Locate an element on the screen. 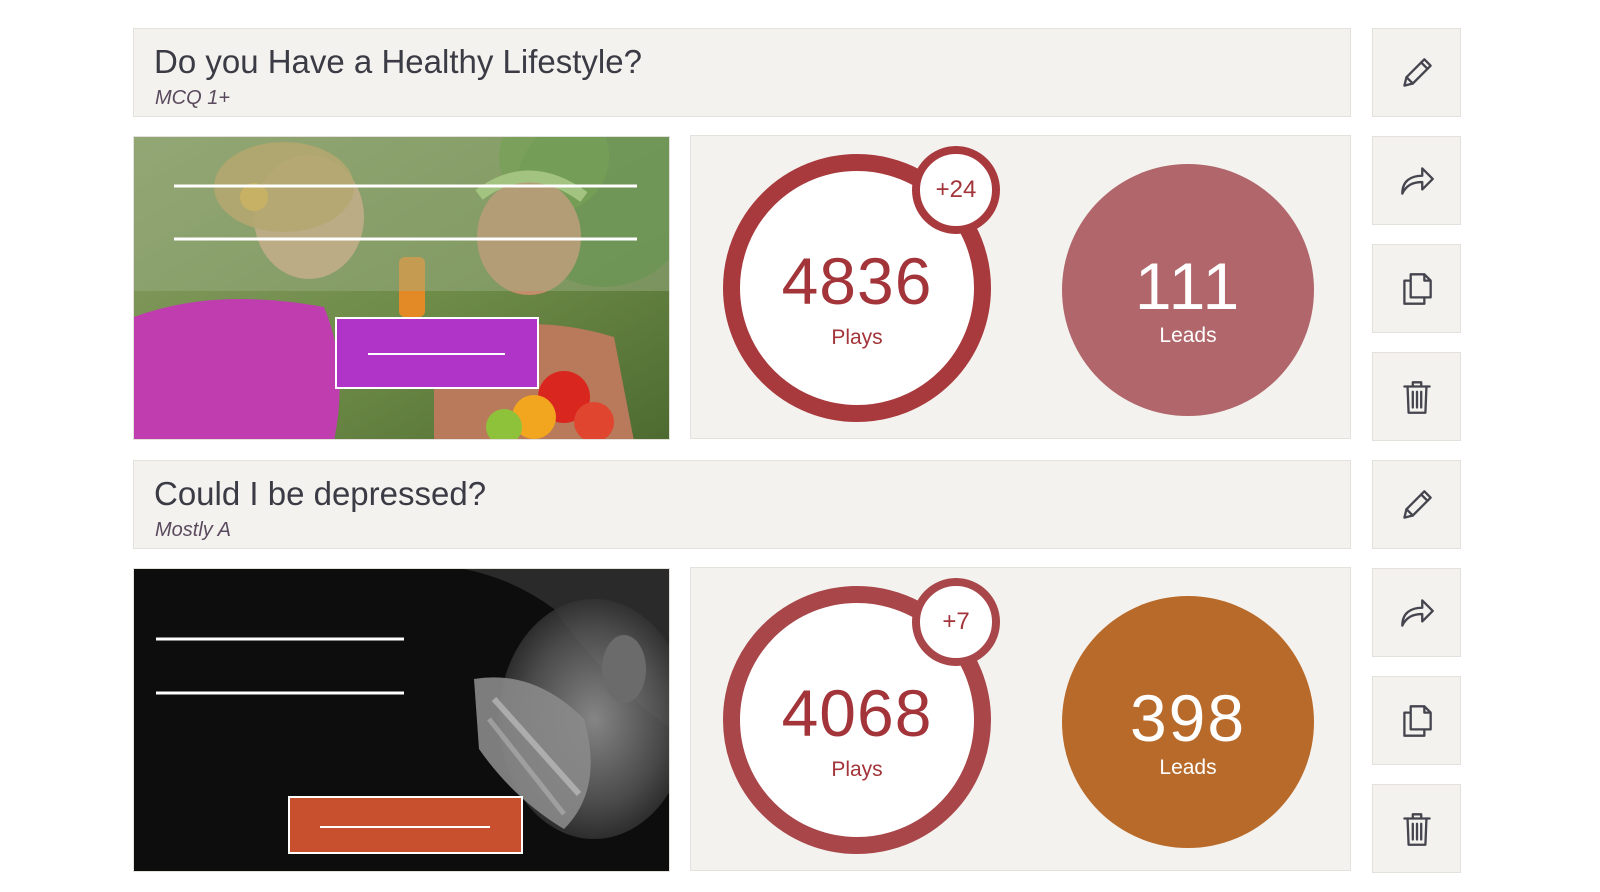 The height and width of the screenshot is (892, 1600). quiz-1-plays-delta: +24 is located at coordinates (956, 189).